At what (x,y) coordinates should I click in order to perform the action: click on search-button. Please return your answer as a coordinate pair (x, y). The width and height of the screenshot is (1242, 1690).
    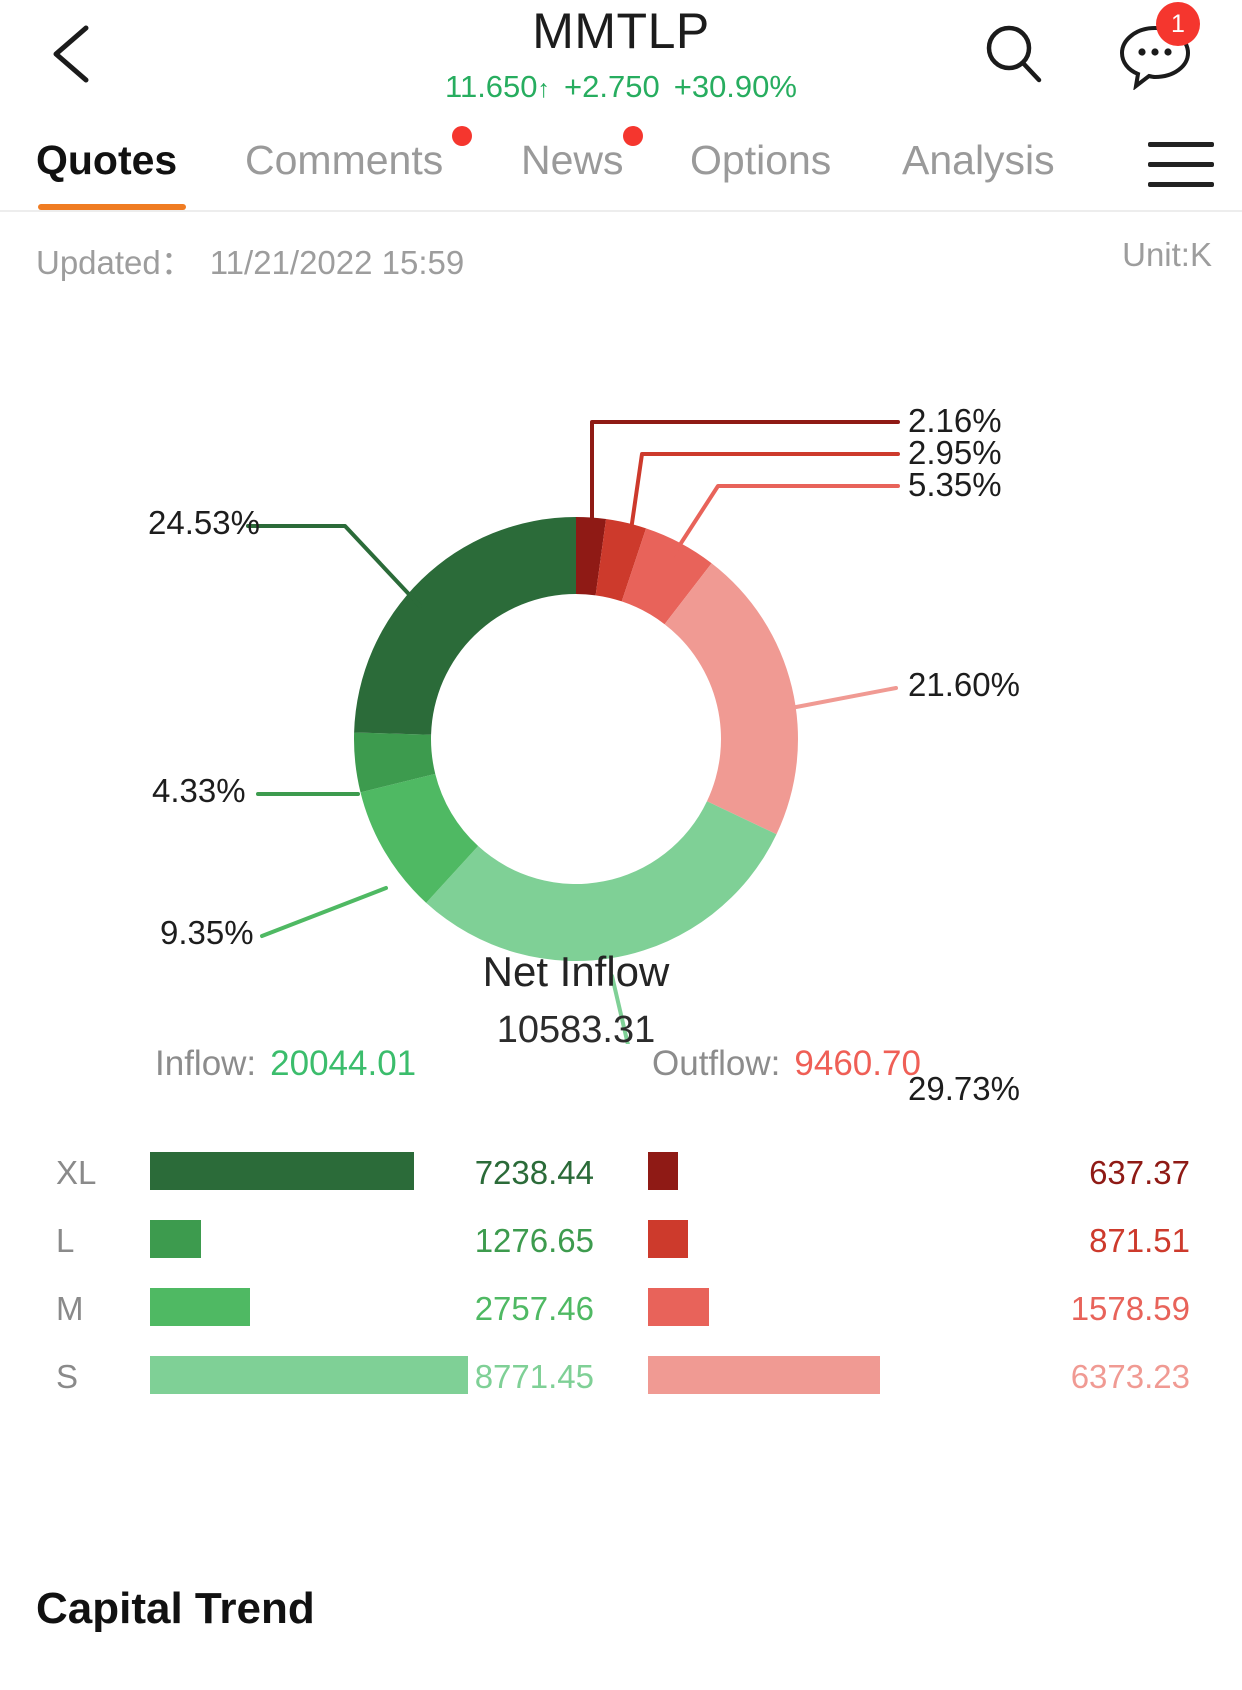
    Looking at the image, I should click on (1014, 54).